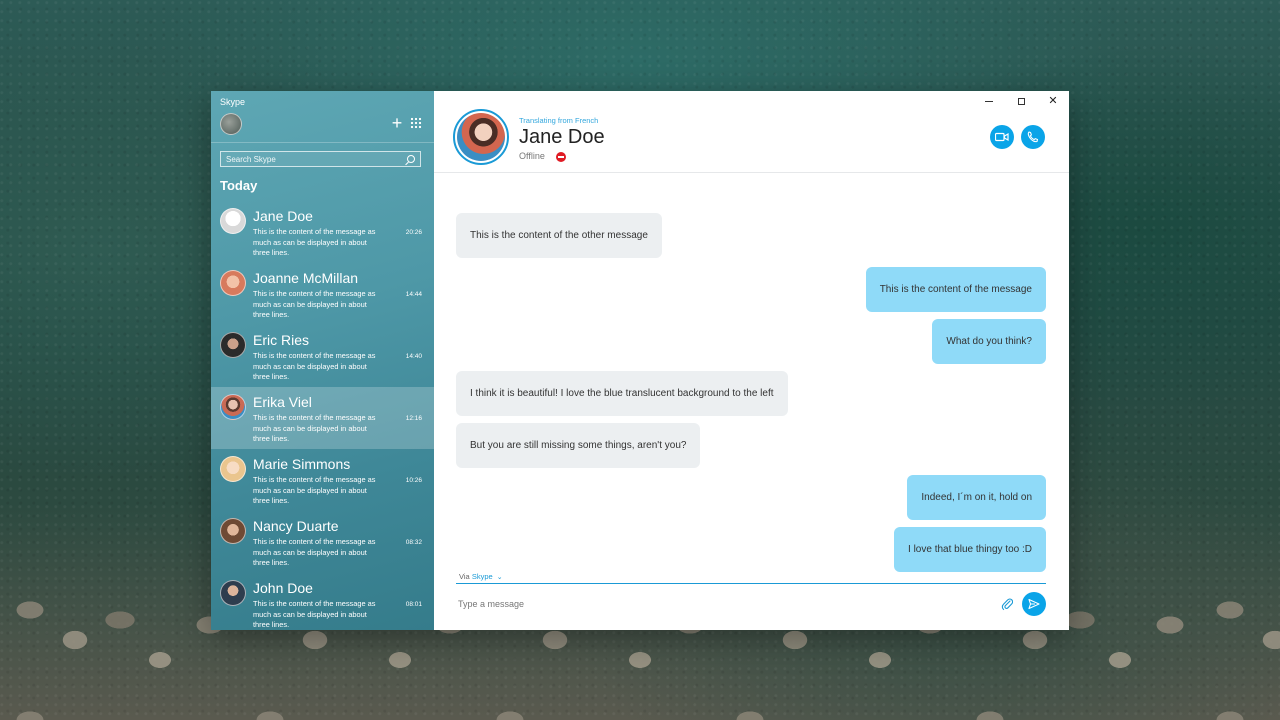 This screenshot has width=1280, height=720. I want to click on conversation-name: Eric Ries, so click(281, 340).